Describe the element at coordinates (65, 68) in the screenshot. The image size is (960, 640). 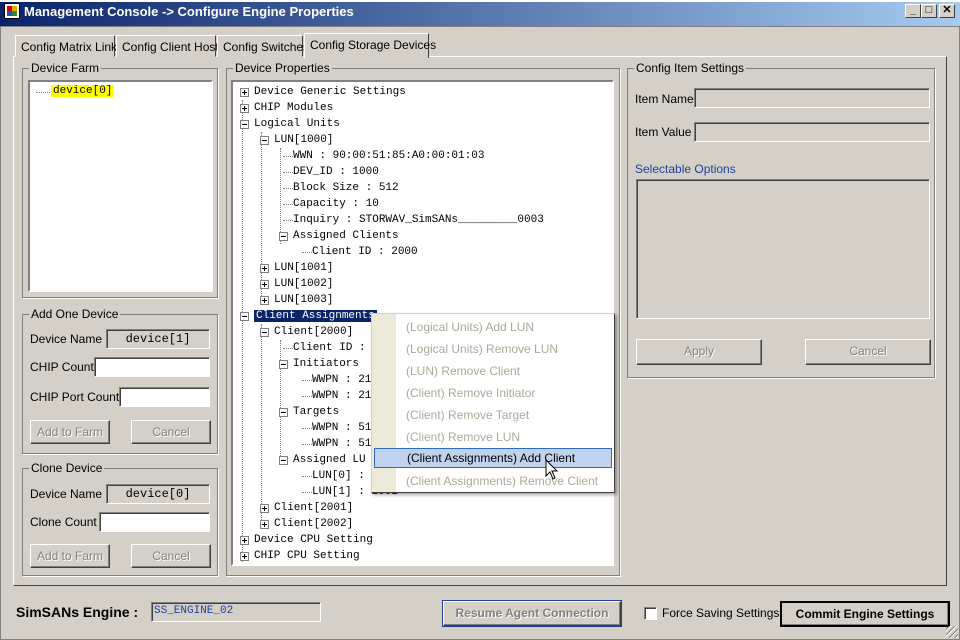
I see `device-farm-legend: Device Farm` at that location.